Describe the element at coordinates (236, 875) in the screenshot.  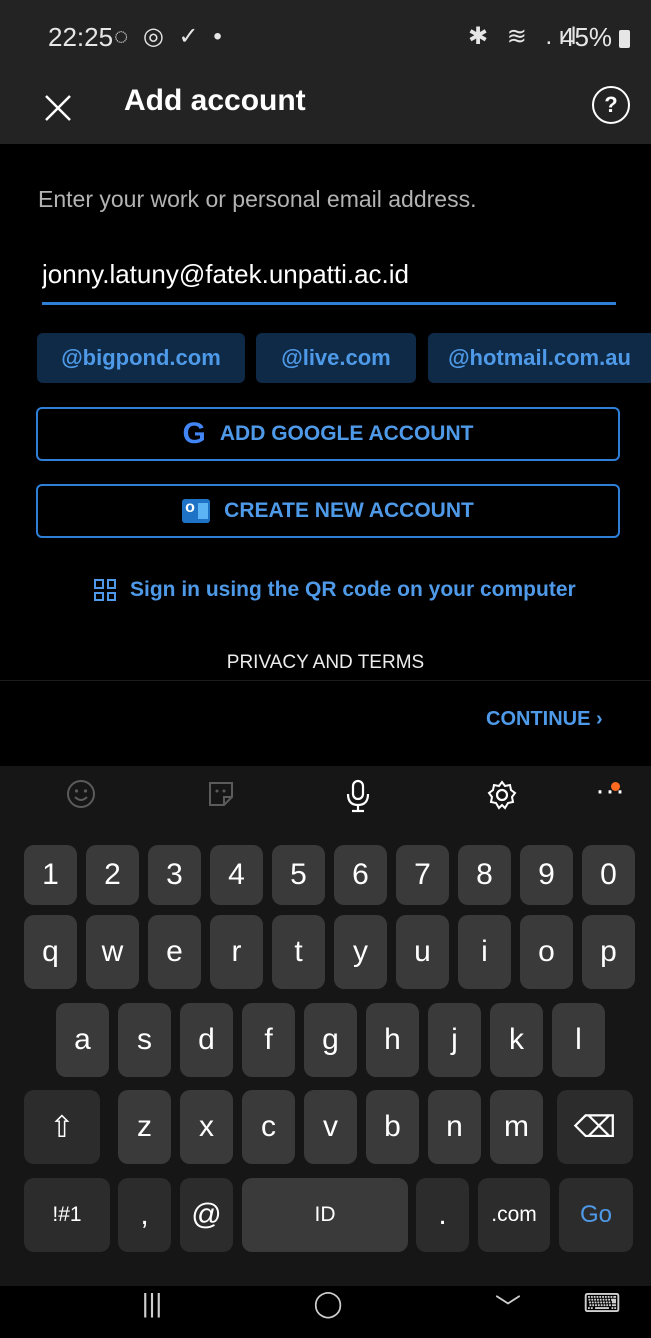
I see `key-number: 4` at that location.